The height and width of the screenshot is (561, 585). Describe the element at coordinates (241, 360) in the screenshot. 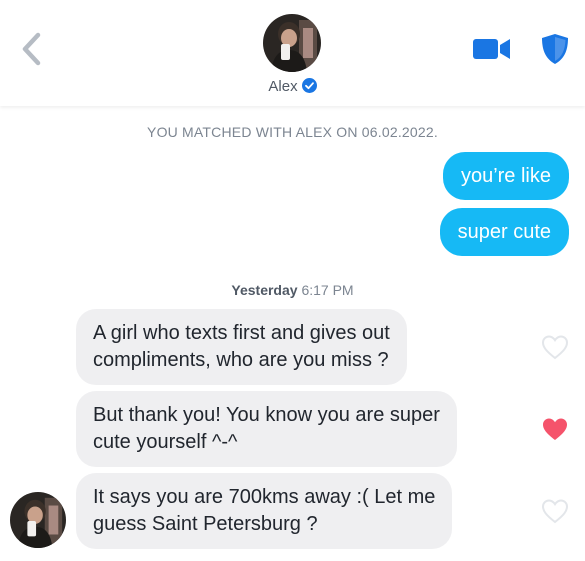

I see `message-line: compliments, who are you miss ?` at that location.